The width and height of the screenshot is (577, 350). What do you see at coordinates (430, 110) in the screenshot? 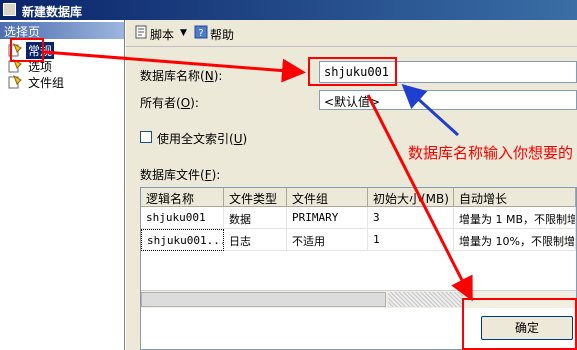
I see `blue-arrow-to-name` at bounding box center [430, 110].